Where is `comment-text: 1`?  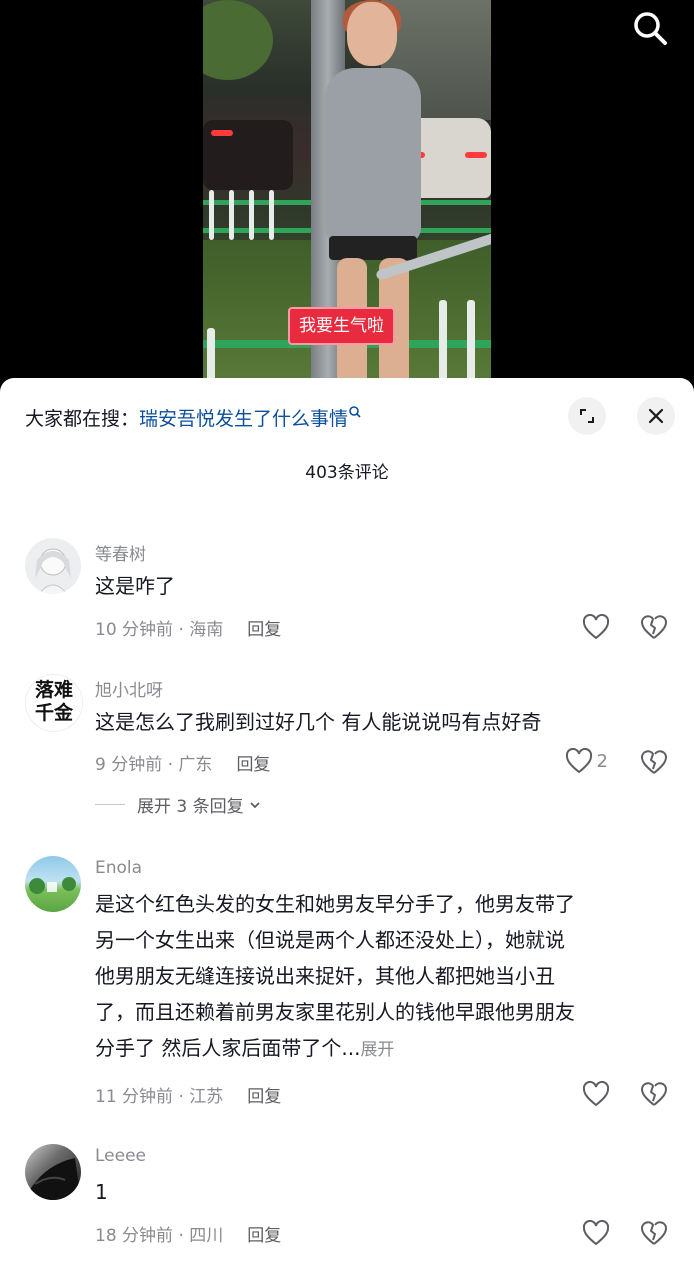 comment-text: 1 is located at coordinates (101, 1192).